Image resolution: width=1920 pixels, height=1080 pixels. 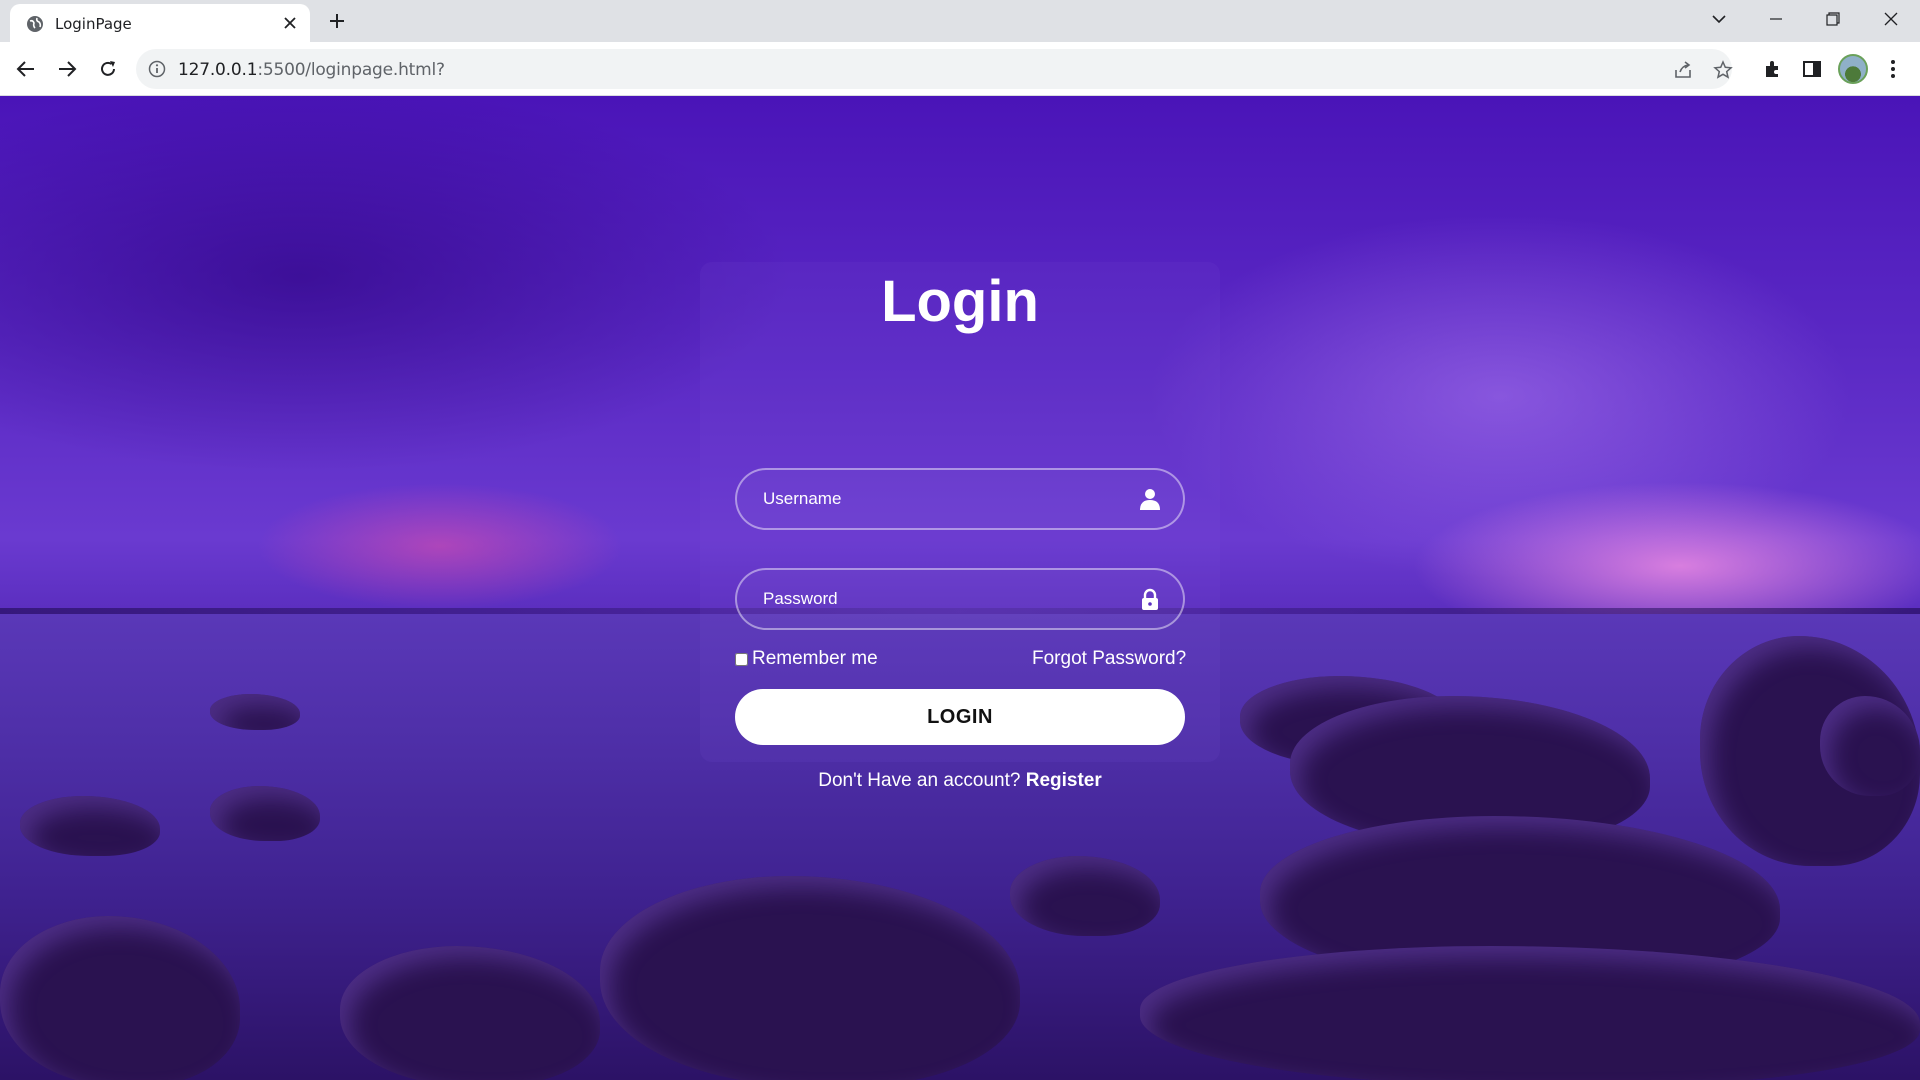 I want to click on rock, so click(x=255, y=712).